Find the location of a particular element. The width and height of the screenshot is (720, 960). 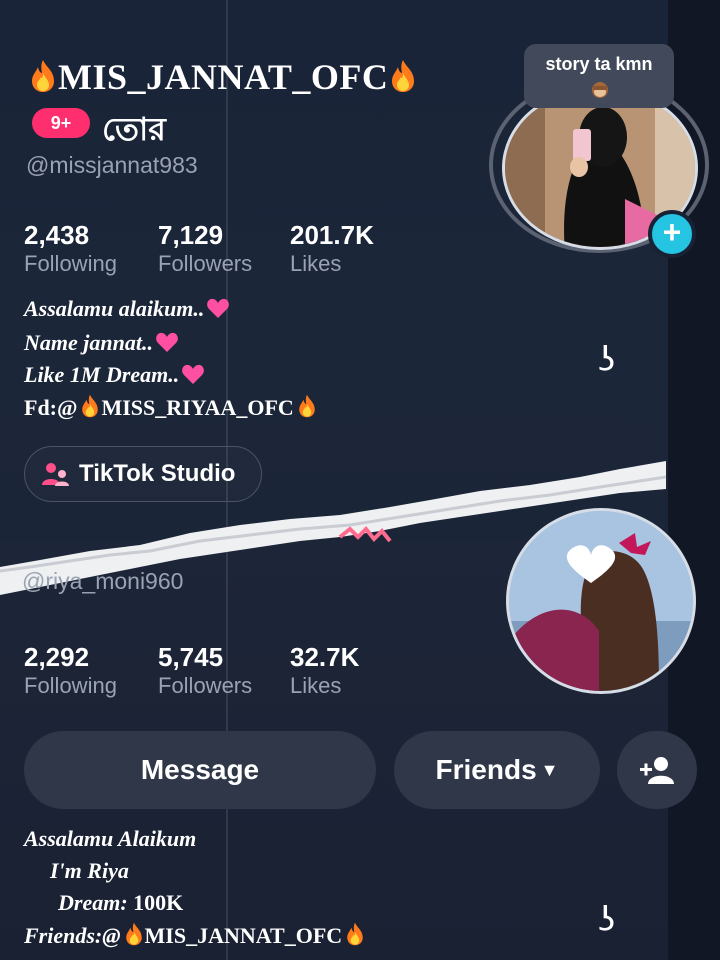

stat-likes: 201.7K Likes is located at coordinates (332, 248).